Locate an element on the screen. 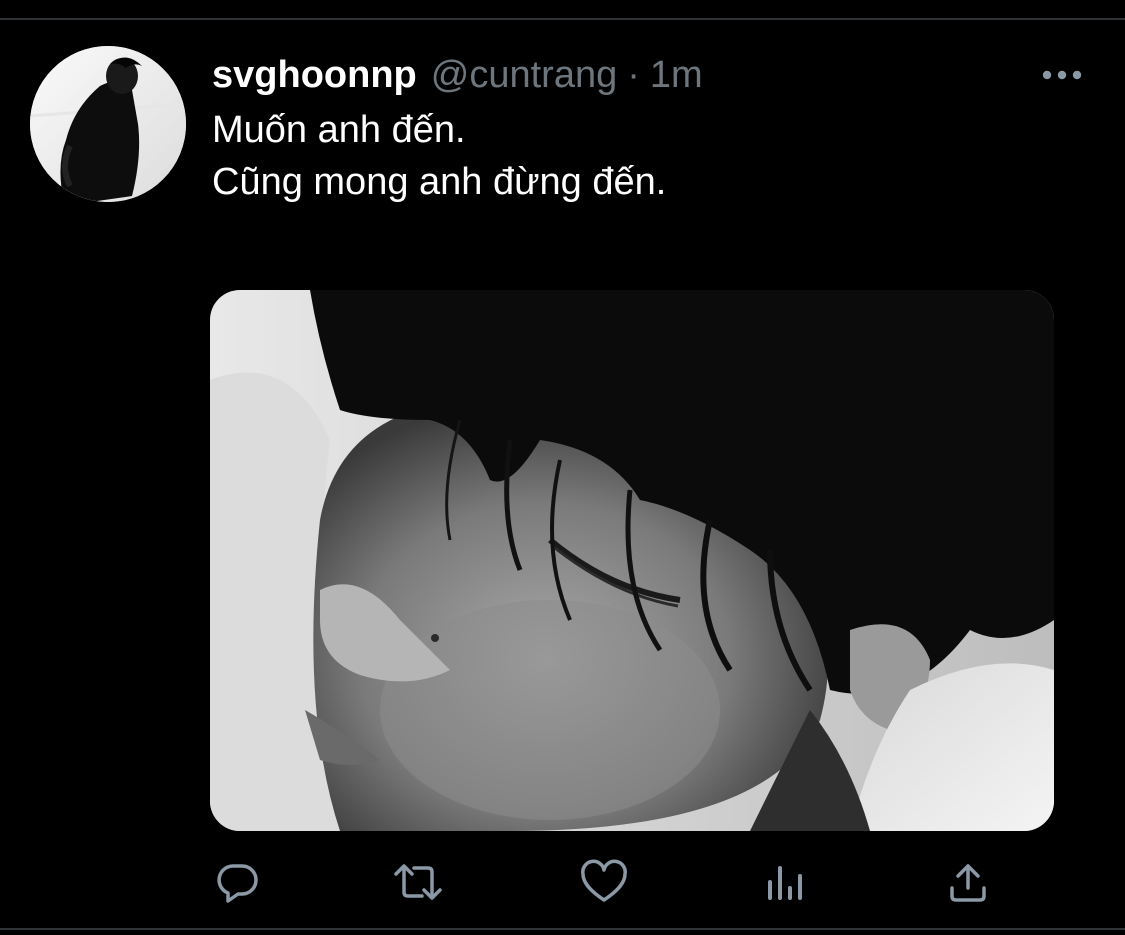 This screenshot has height=935, width=1125. user-handle: @cuntrang is located at coordinates (524, 75).